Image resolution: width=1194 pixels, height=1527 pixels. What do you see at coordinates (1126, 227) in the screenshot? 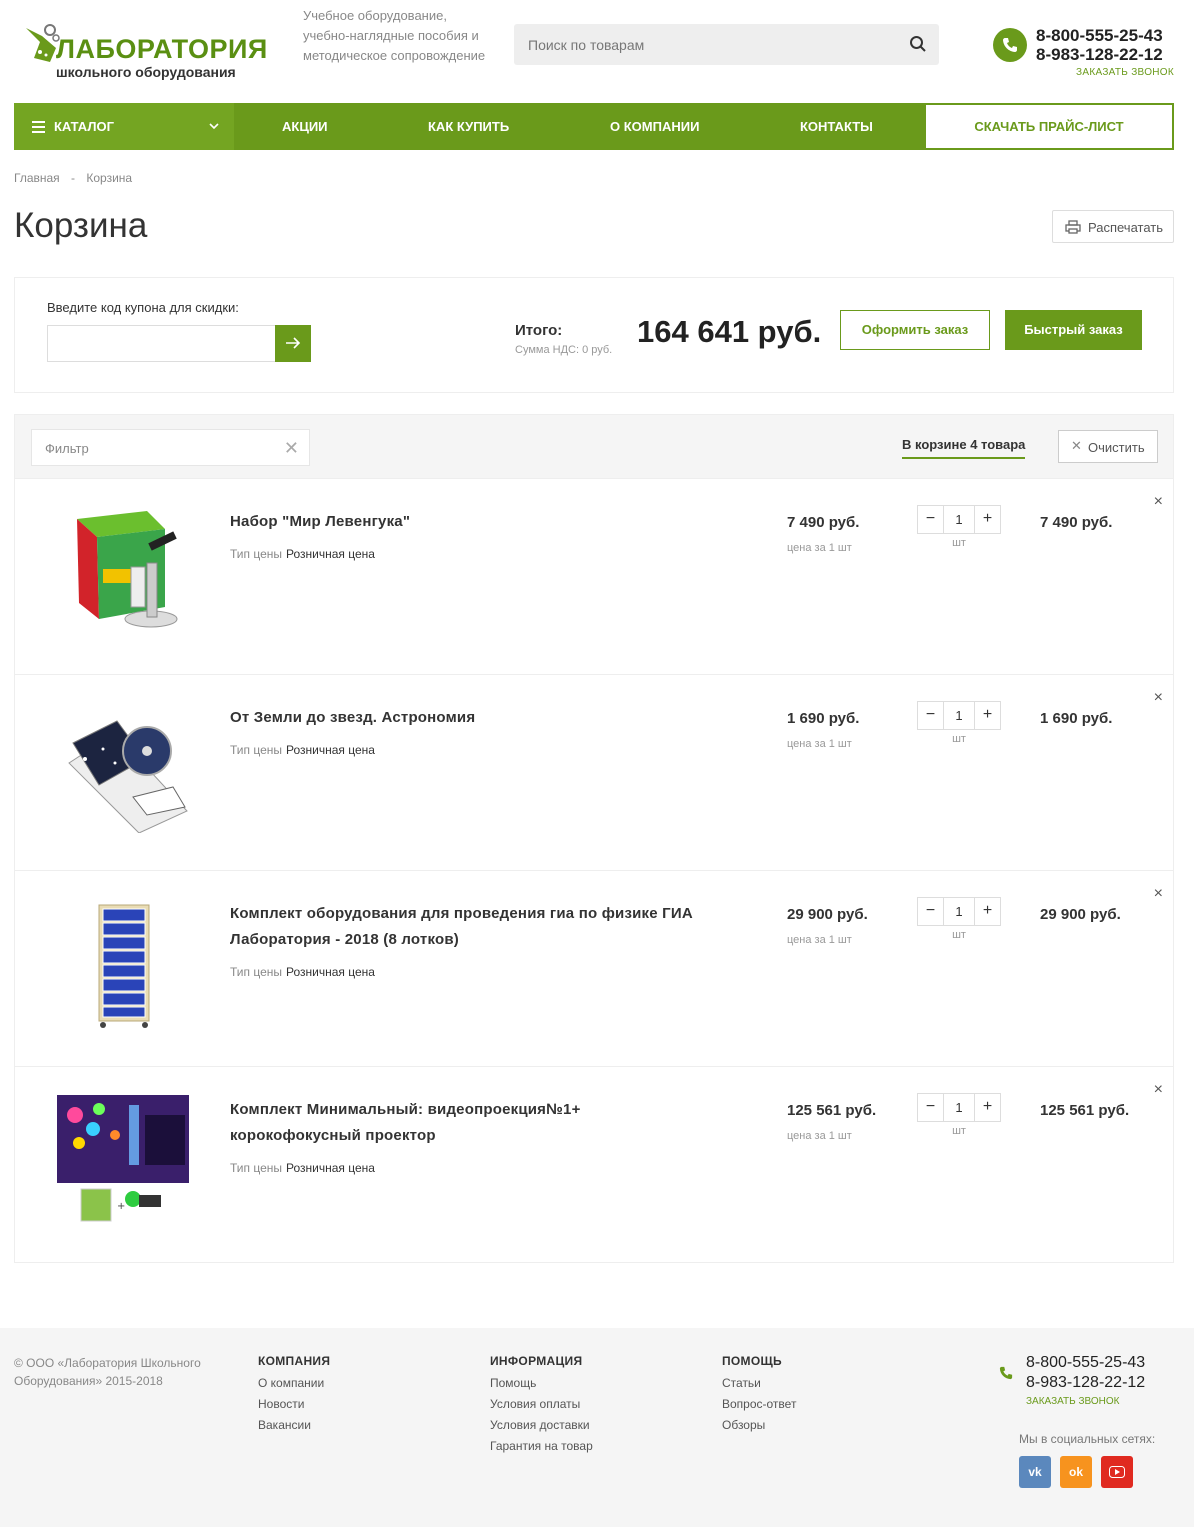
I see `print-label: Распечатать` at bounding box center [1126, 227].